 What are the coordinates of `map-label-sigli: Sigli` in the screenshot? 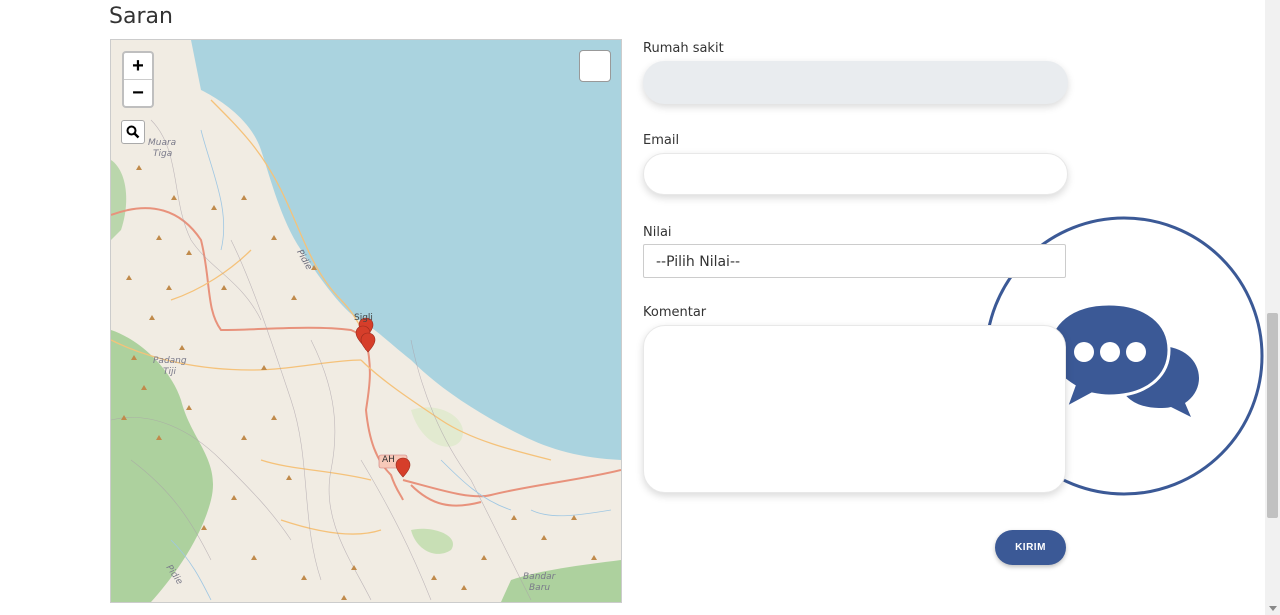 It's located at (363, 318).